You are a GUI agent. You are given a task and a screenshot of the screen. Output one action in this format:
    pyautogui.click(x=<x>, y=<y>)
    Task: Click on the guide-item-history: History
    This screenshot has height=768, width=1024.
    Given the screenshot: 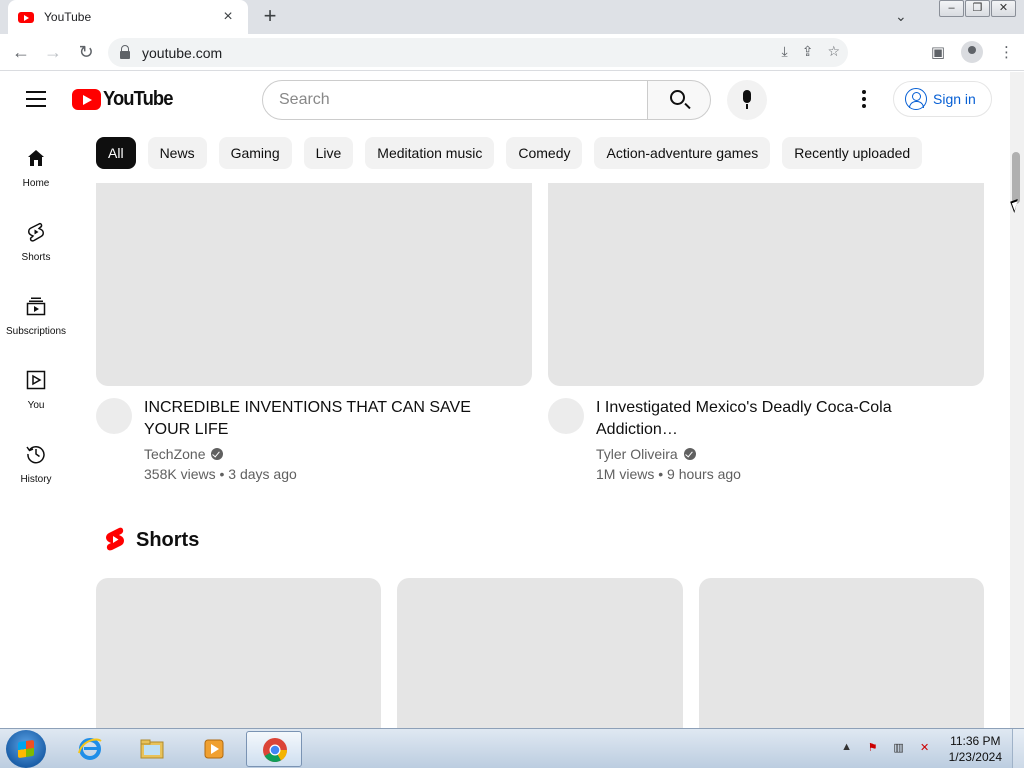 What is the action you would take?
    pyautogui.click(x=36, y=461)
    